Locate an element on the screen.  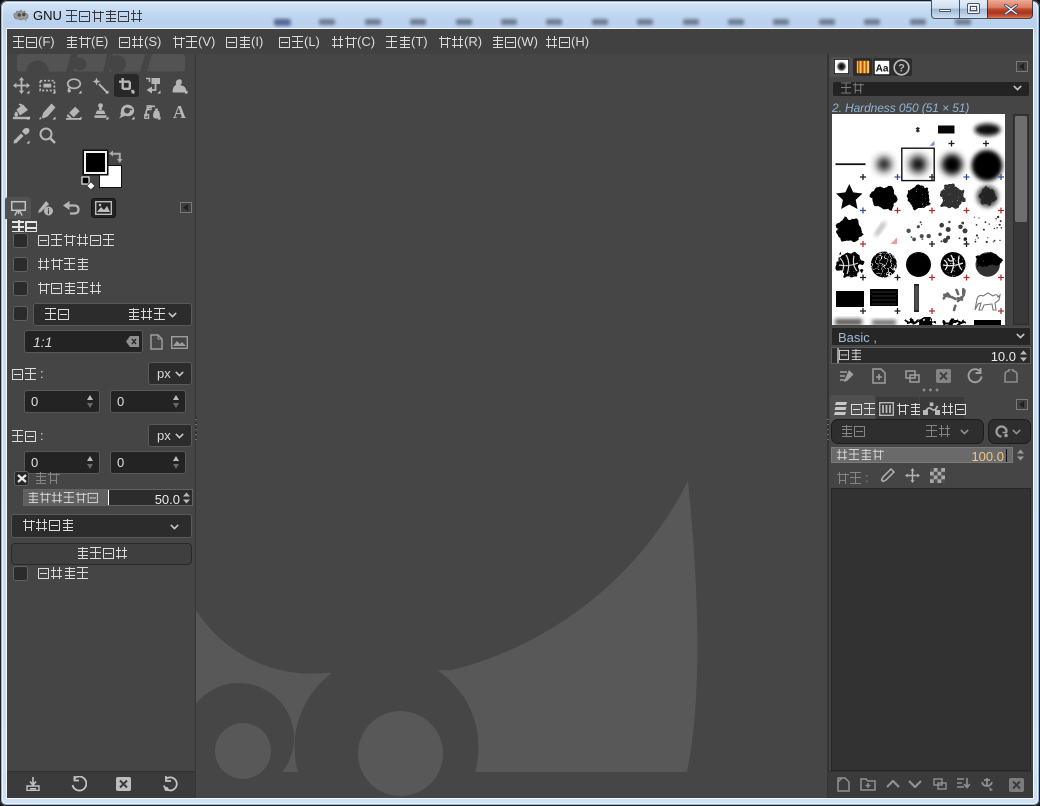
svg-text: A is located at coordinates (179, 111).